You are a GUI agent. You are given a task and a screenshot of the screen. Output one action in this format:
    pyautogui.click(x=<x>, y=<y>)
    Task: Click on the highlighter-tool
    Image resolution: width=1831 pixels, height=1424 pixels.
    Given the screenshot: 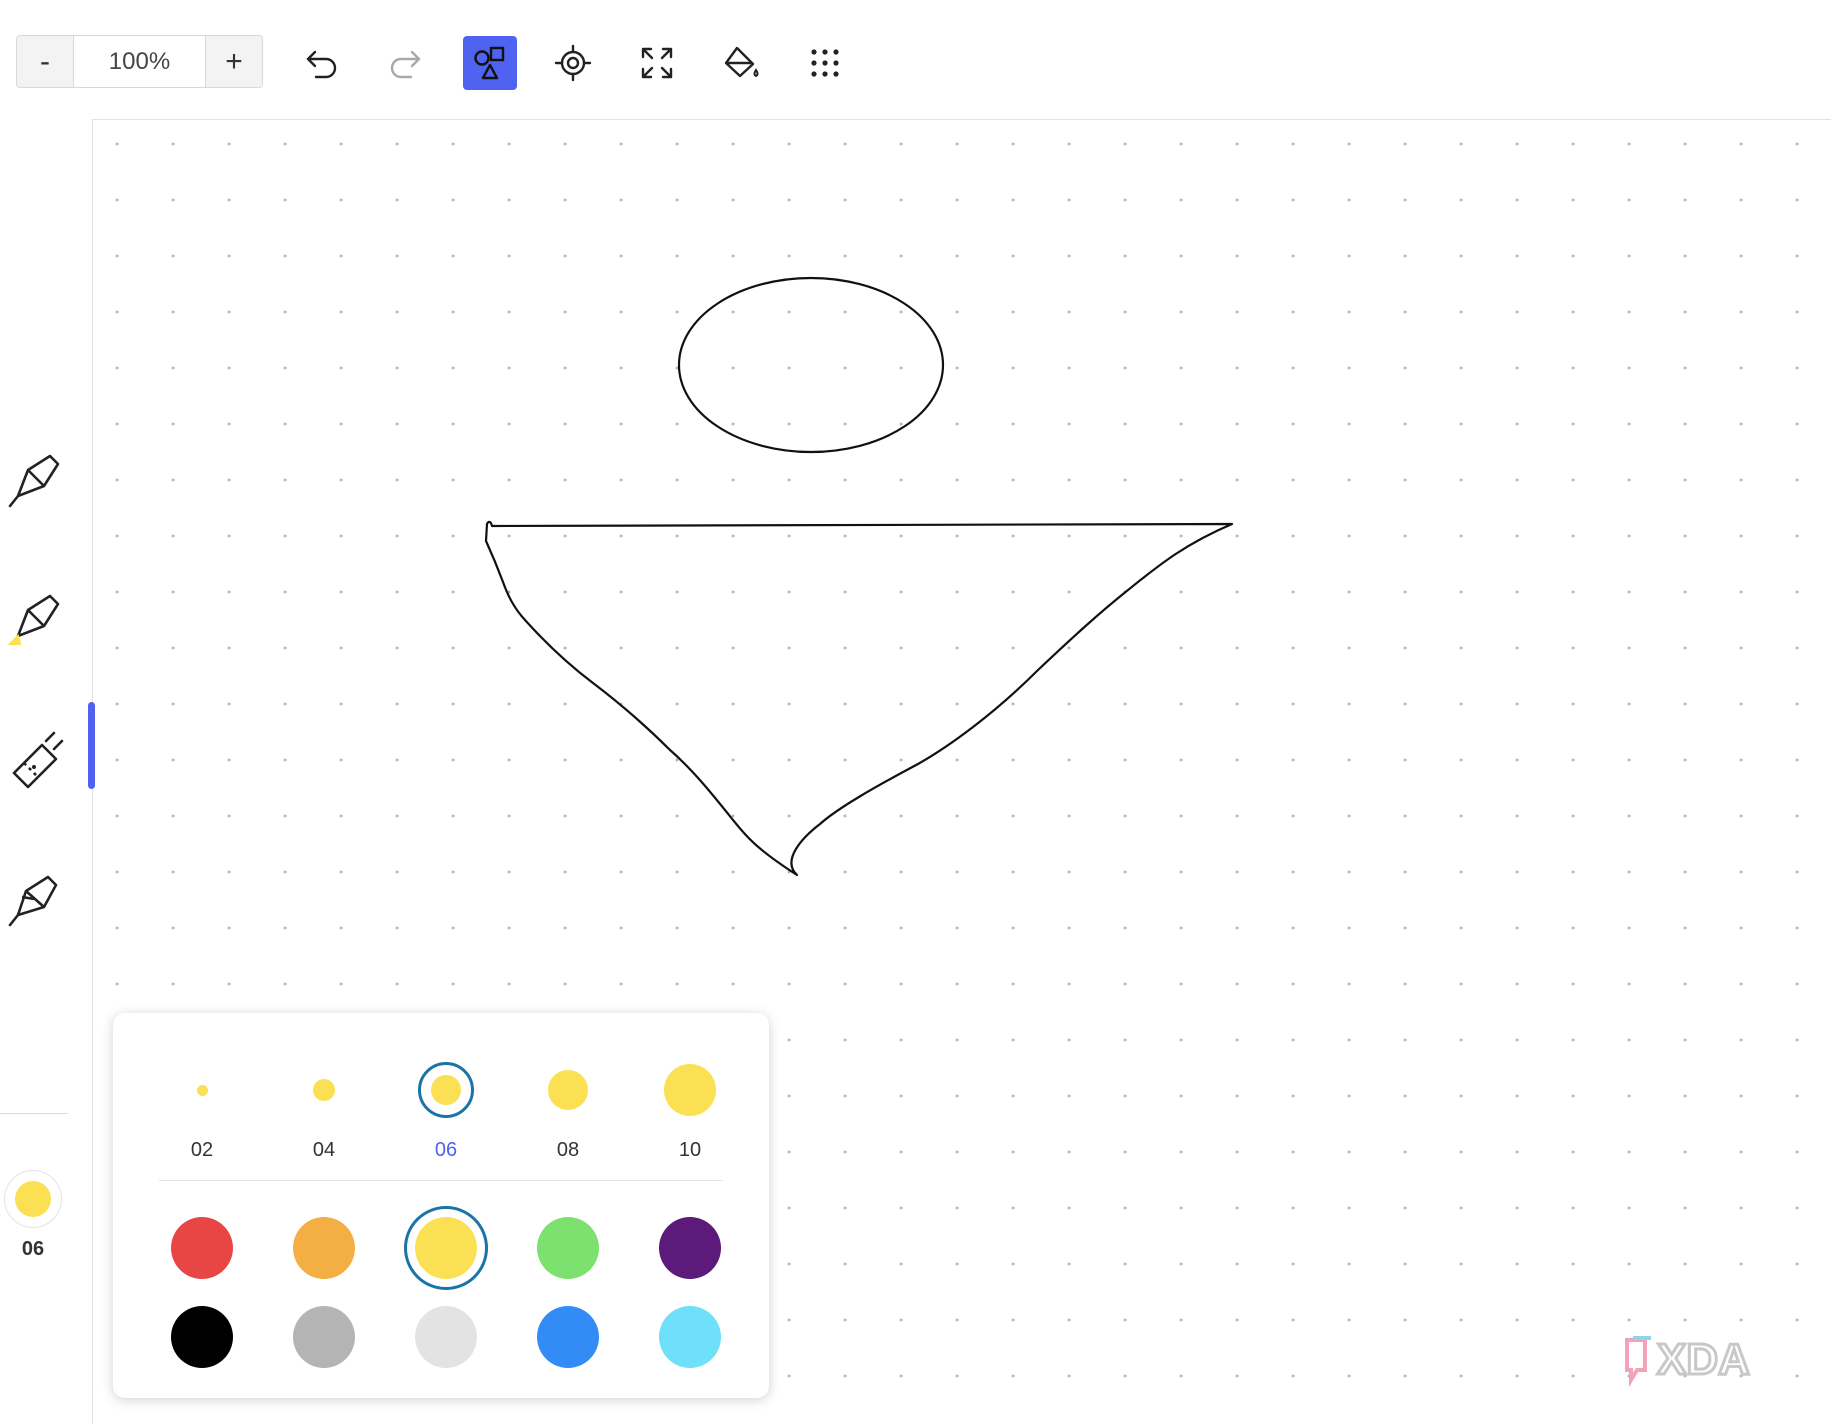 What is the action you would take?
    pyautogui.click(x=36, y=622)
    